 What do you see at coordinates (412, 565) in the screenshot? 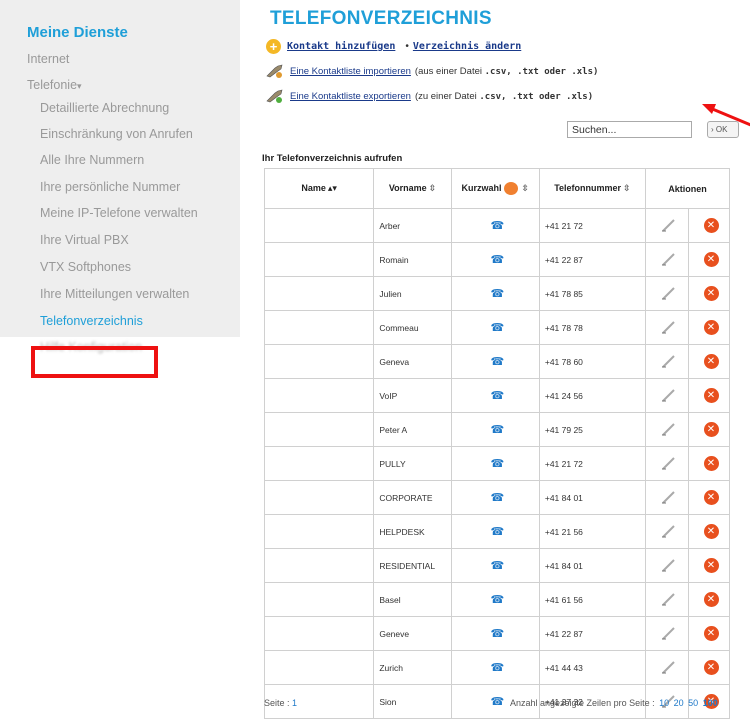
I see `cell-vorname: RESIDENTIAL` at bounding box center [412, 565].